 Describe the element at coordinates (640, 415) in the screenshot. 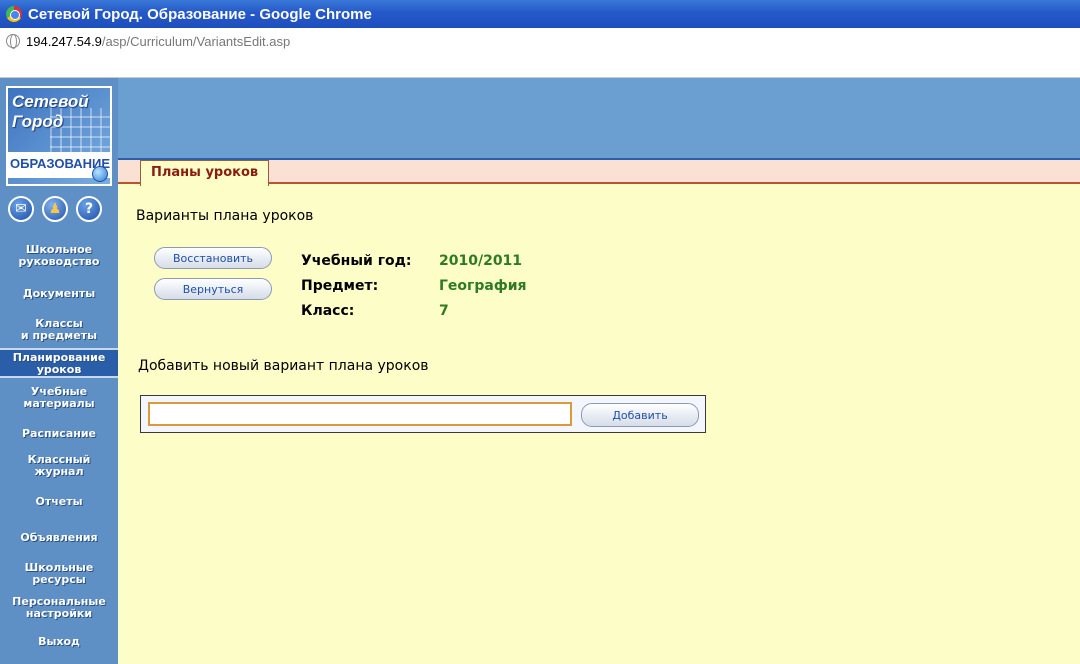

I see `add-button: Добавить` at that location.